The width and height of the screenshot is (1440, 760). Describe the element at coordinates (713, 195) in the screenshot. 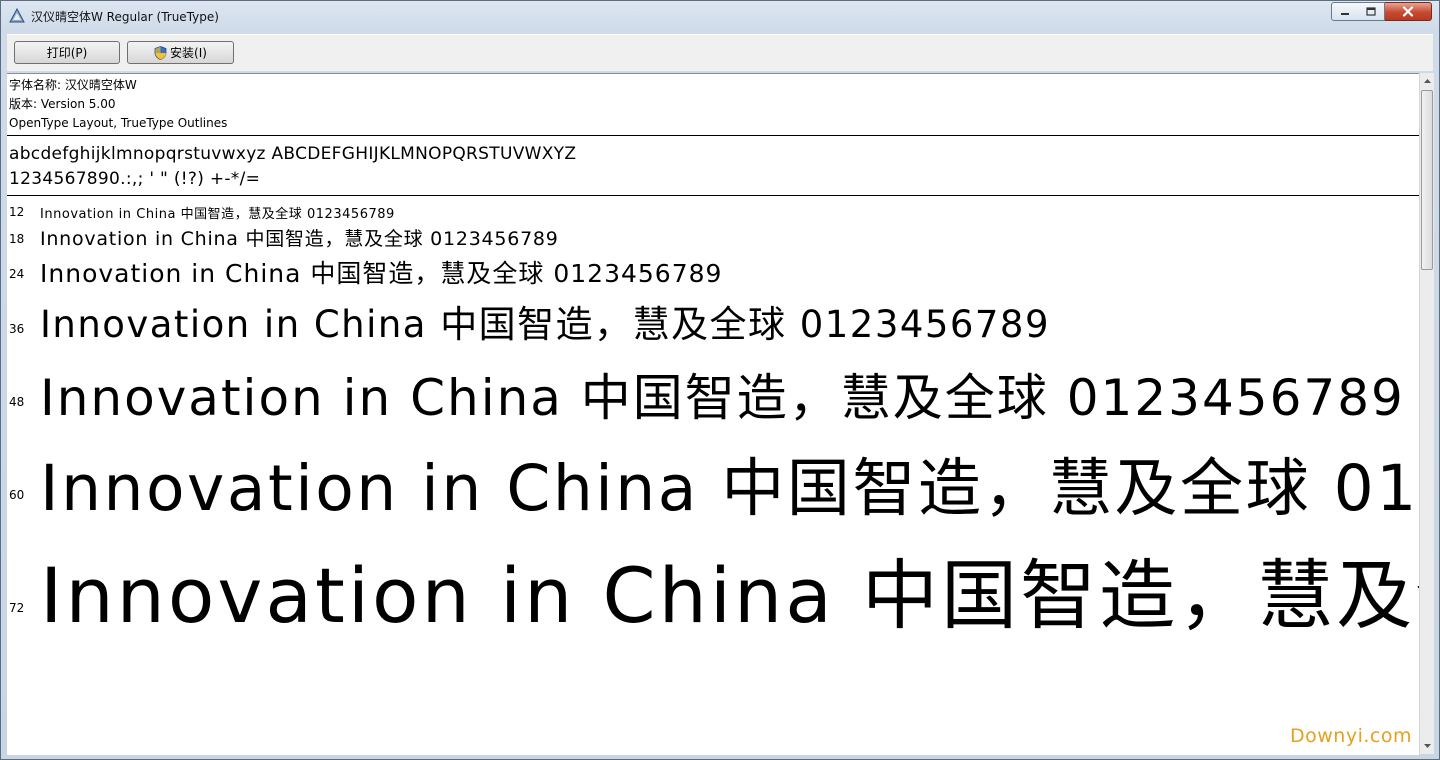

I see `divider-bottom` at that location.